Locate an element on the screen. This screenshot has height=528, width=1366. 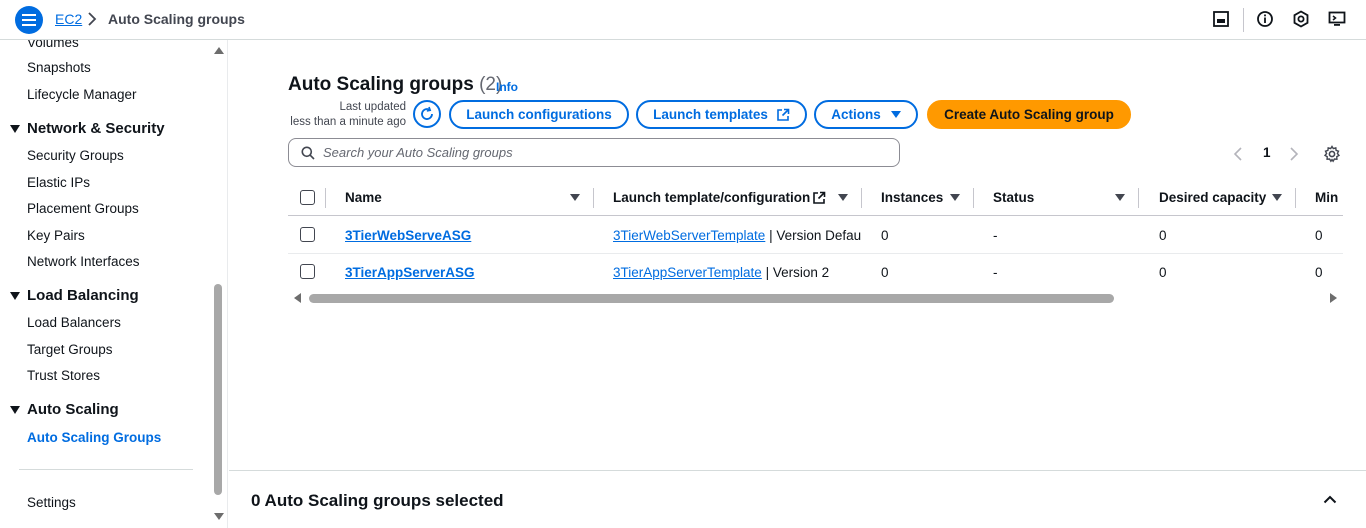
last-updated-value: less than a minute ago is located at coordinates (348, 122).